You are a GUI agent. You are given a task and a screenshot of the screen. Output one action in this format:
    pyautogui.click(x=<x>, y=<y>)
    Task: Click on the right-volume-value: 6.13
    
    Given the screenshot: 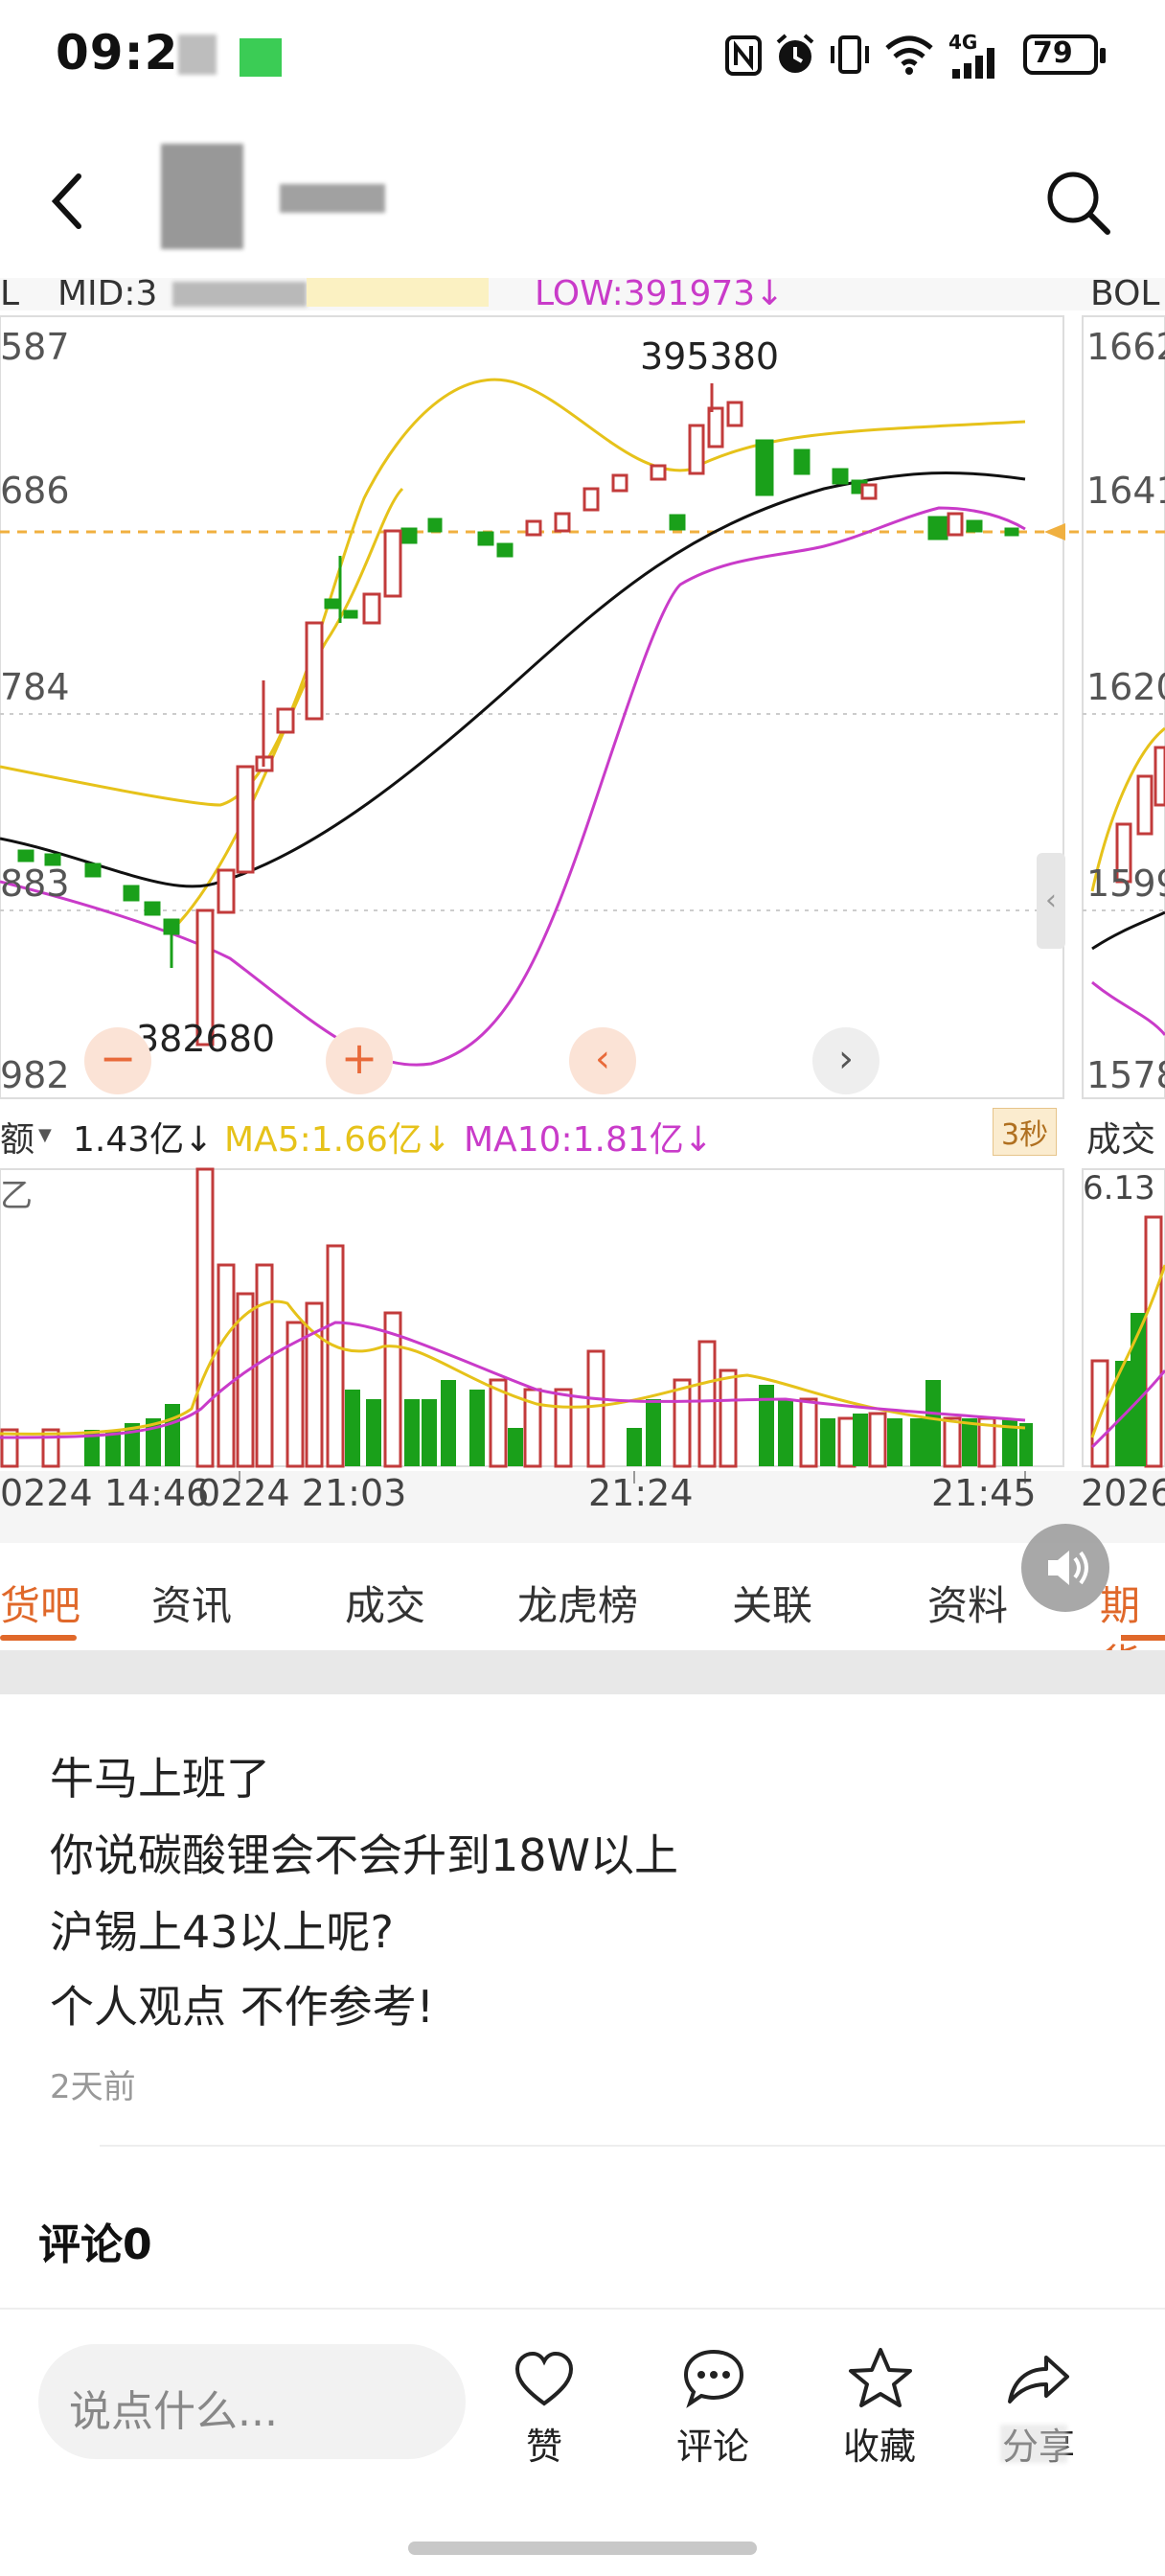 What is the action you would take?
    pyautogui.click(x=1119, y=1188)
    